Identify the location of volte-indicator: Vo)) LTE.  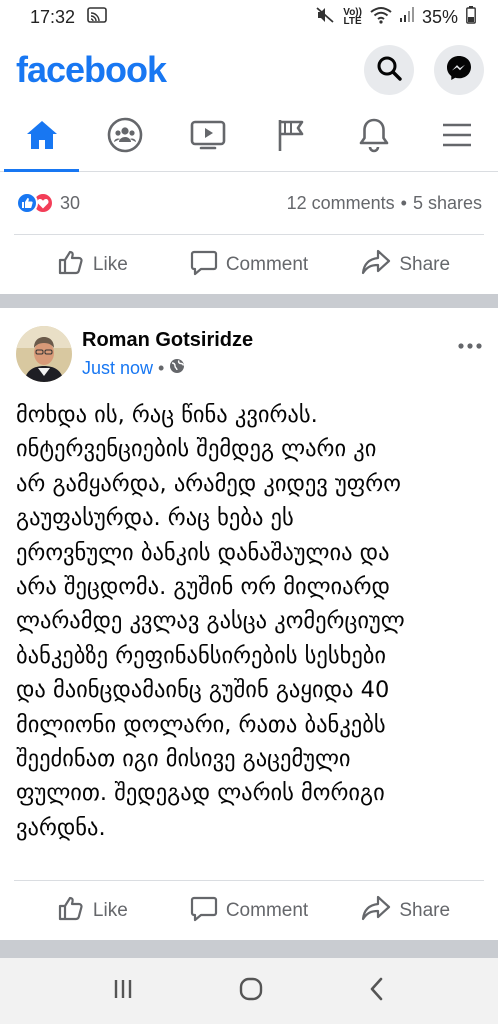
(352, 17).